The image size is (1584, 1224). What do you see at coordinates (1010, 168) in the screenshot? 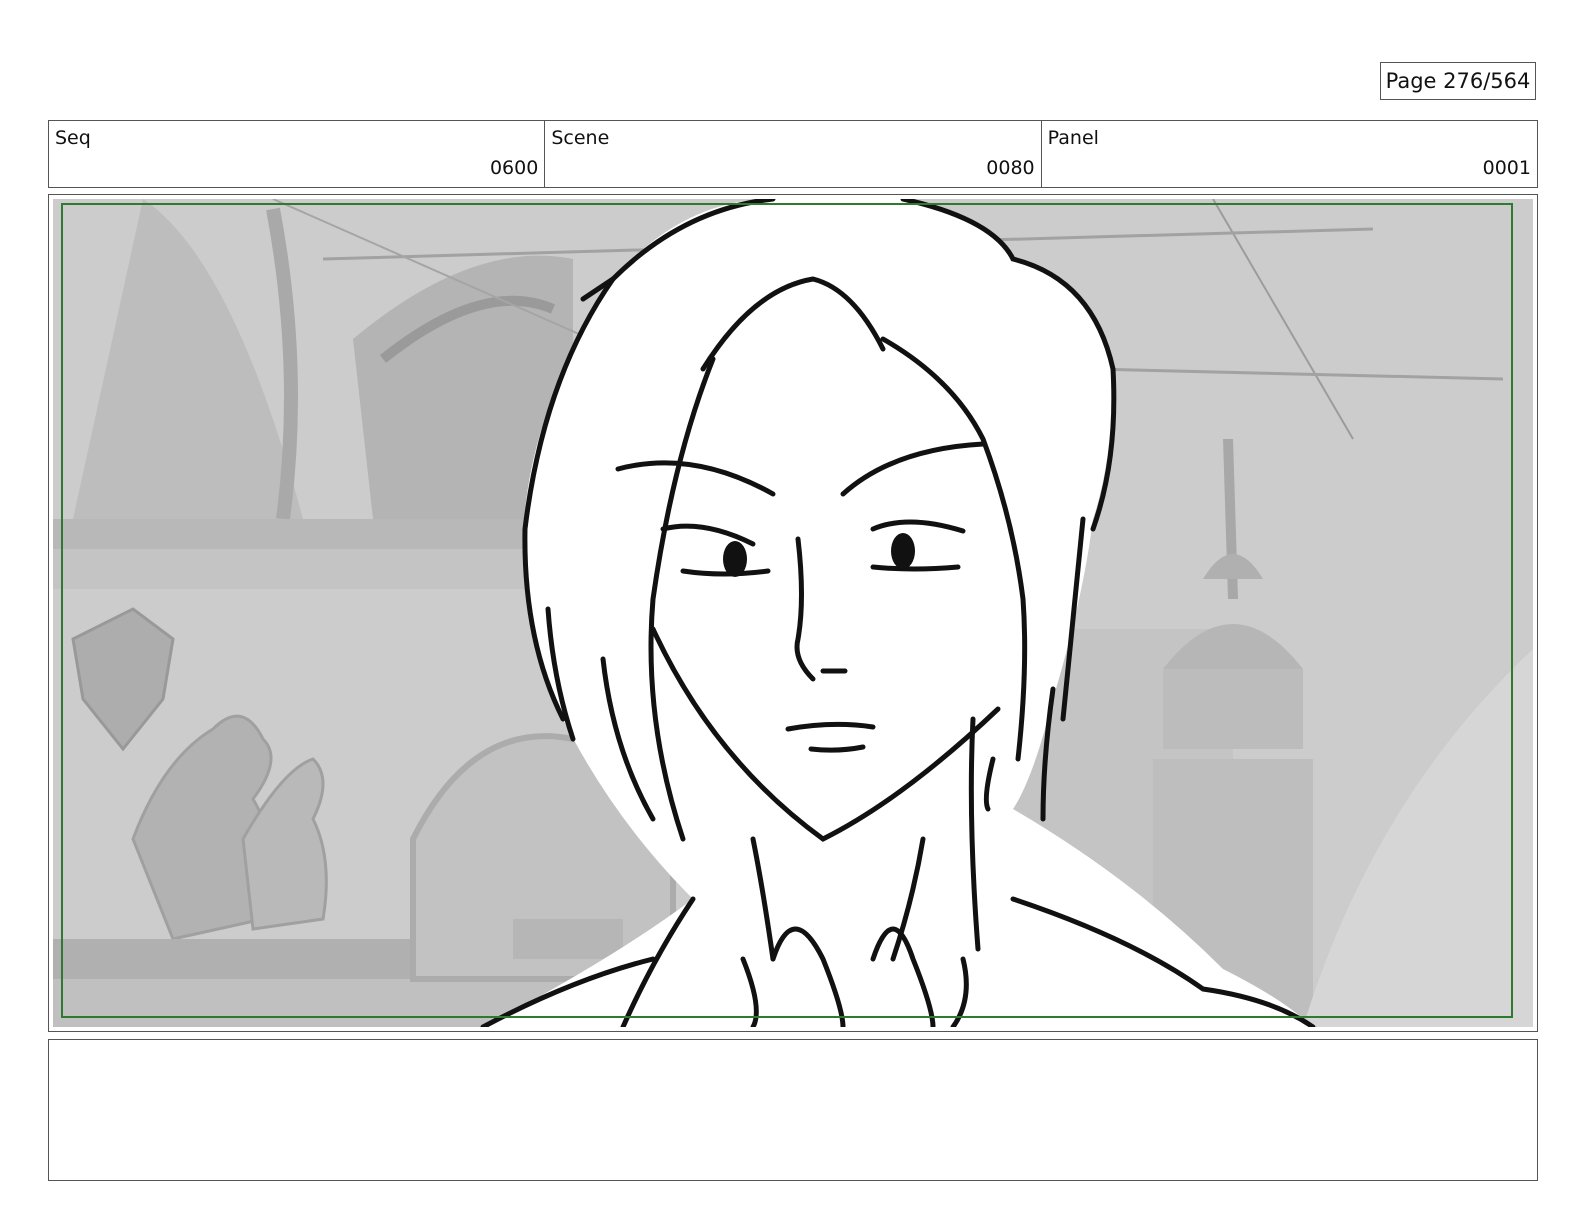
I see `scene-value: 0080` at bounding box center [1010, 168].